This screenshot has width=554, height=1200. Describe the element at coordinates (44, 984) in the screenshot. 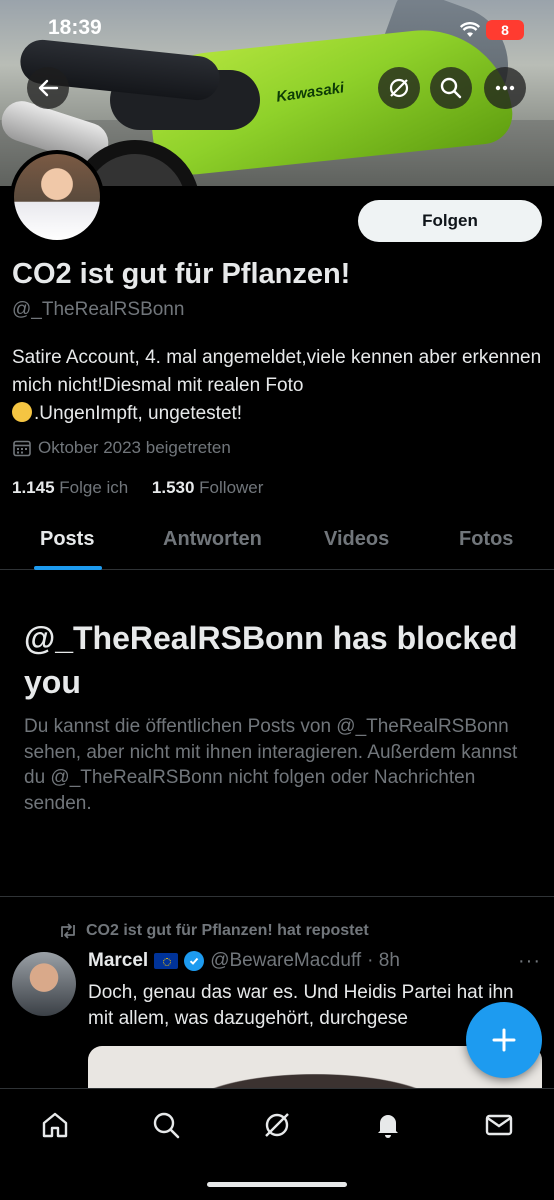

I see `tweet-author-avatar` at that location.